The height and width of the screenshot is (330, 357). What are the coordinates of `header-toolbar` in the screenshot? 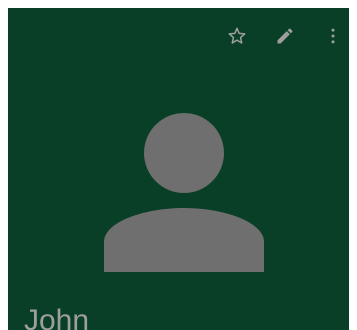 It's located at (273, 36).